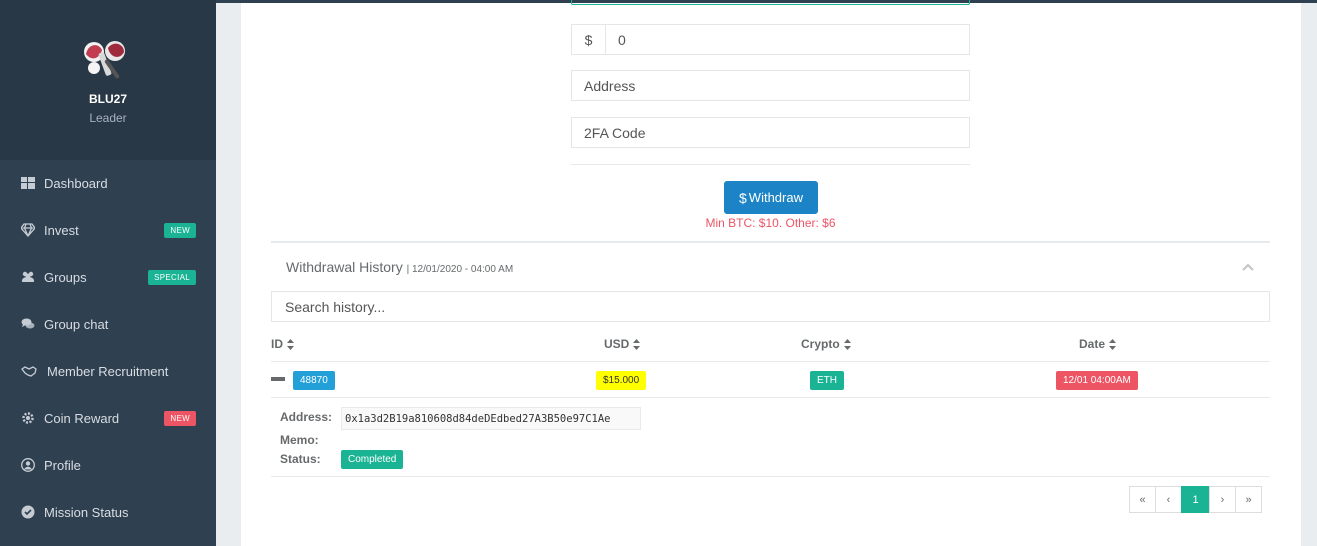 The width and height of the screenshot is (1317, 546). What do you see at coordinates (105, 61) in the screenshot?
I see `avatar` at bounding box center [105, 61].